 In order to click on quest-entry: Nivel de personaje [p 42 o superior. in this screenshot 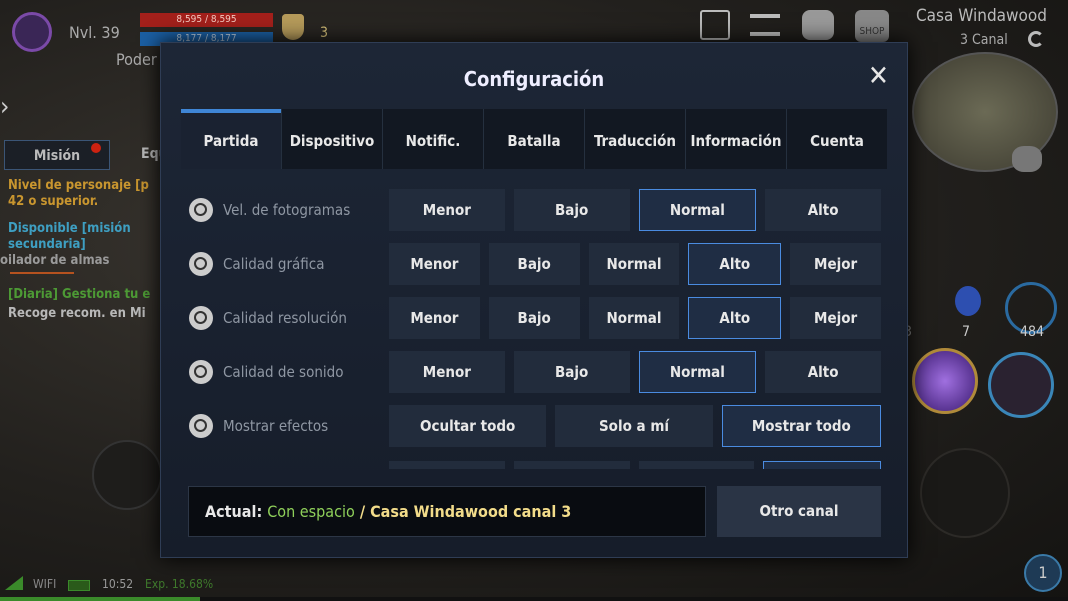, I will do `click(78, 194)`.